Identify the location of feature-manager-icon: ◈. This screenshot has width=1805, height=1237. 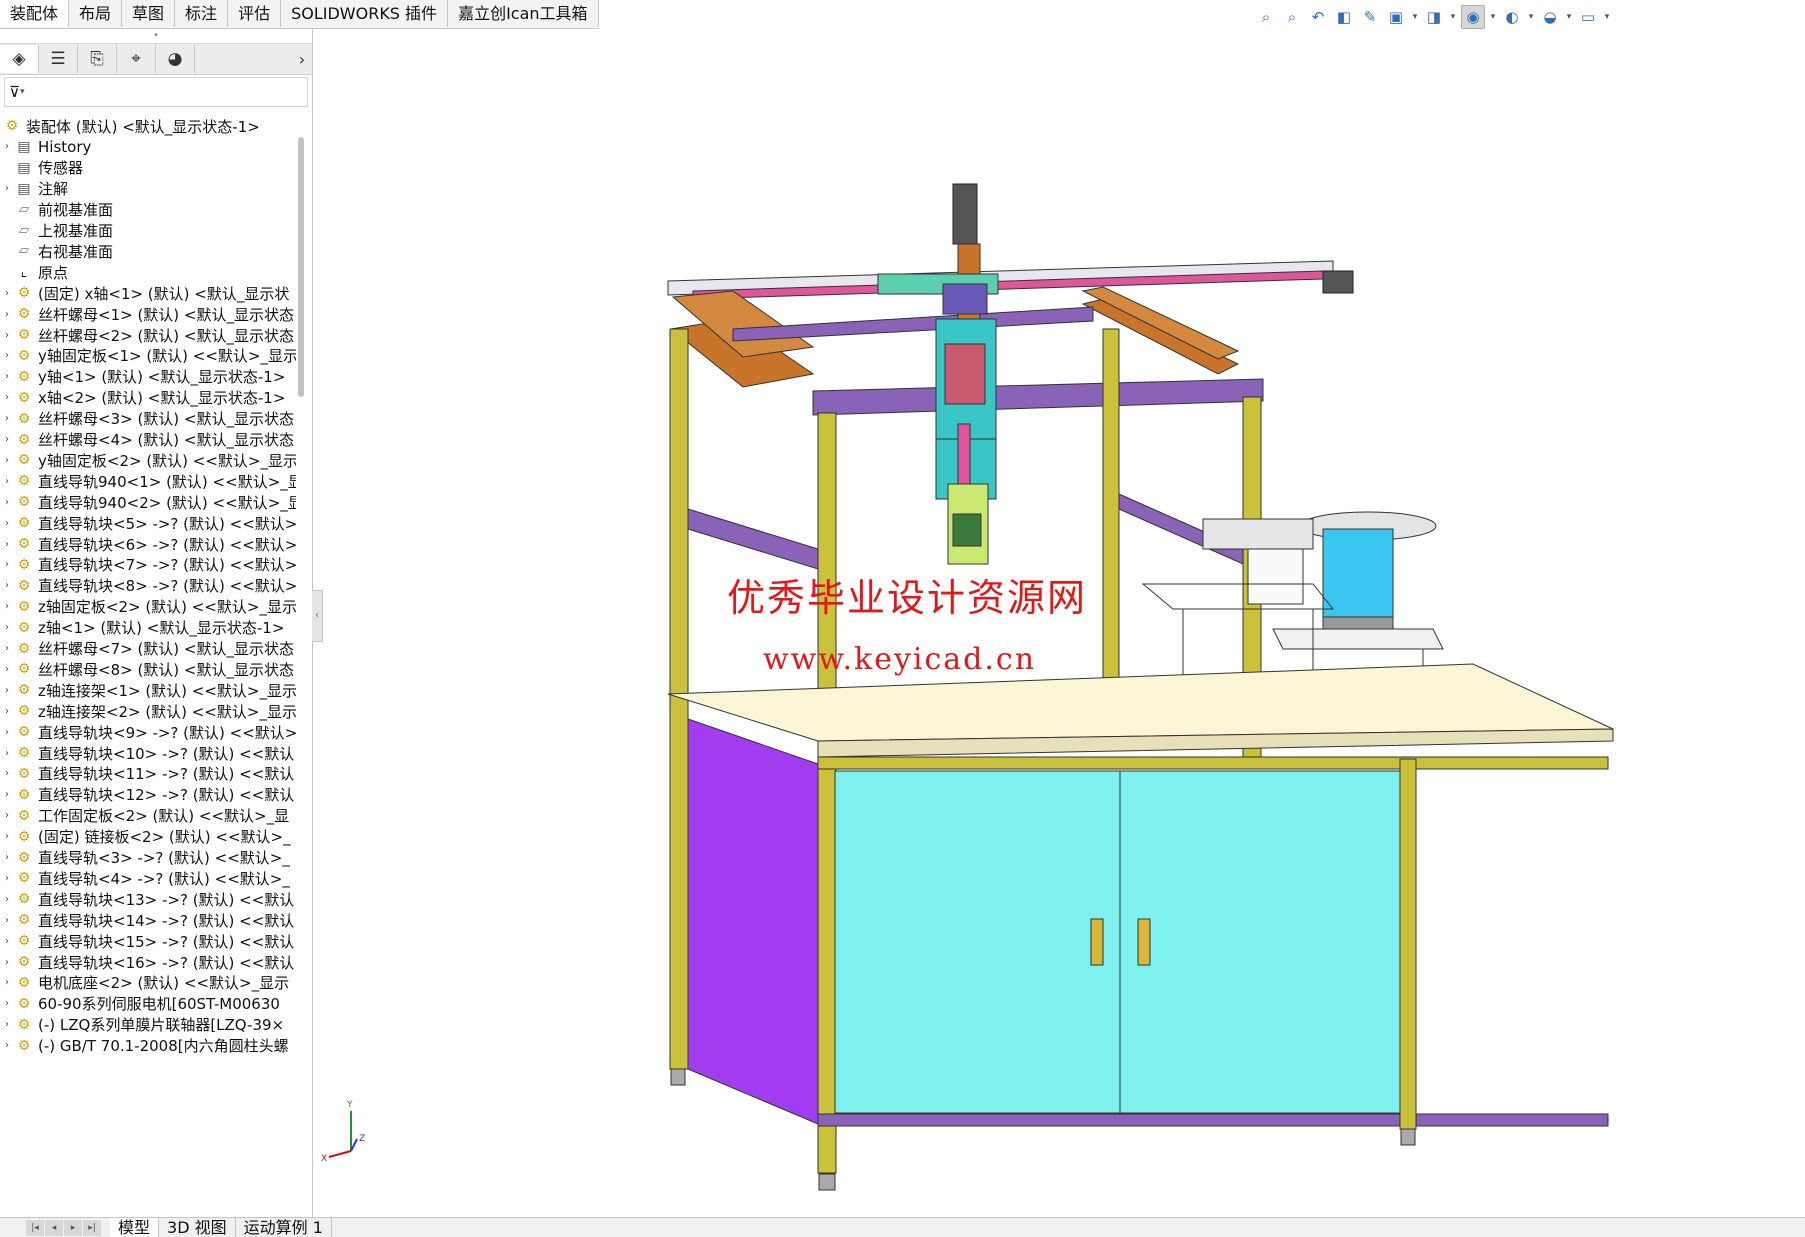
(19, 59).